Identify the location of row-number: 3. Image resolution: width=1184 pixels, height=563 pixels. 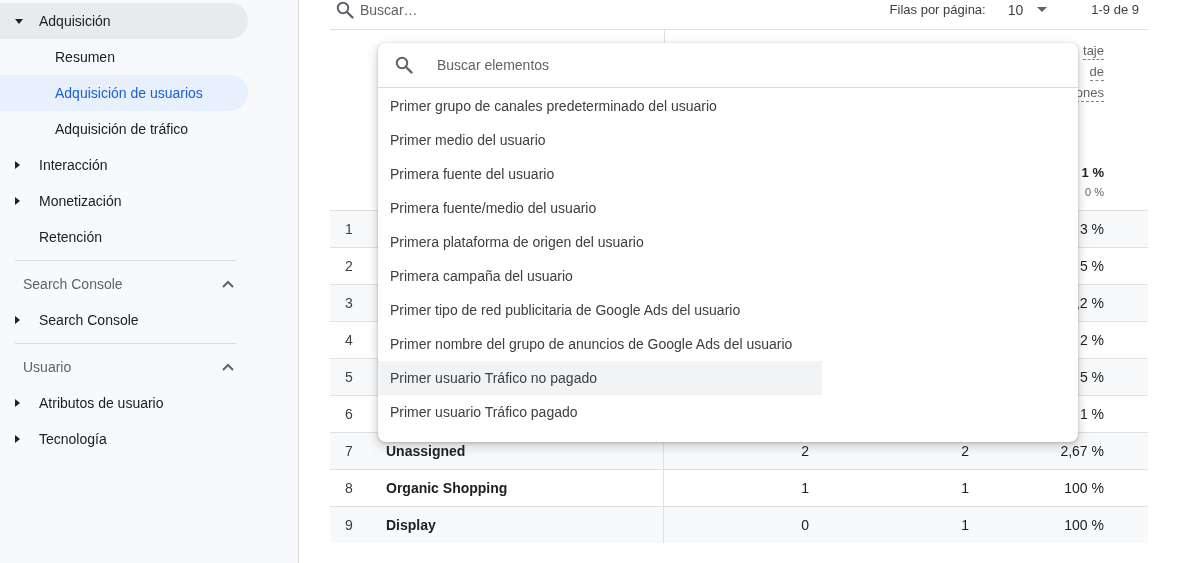
(349, 303).